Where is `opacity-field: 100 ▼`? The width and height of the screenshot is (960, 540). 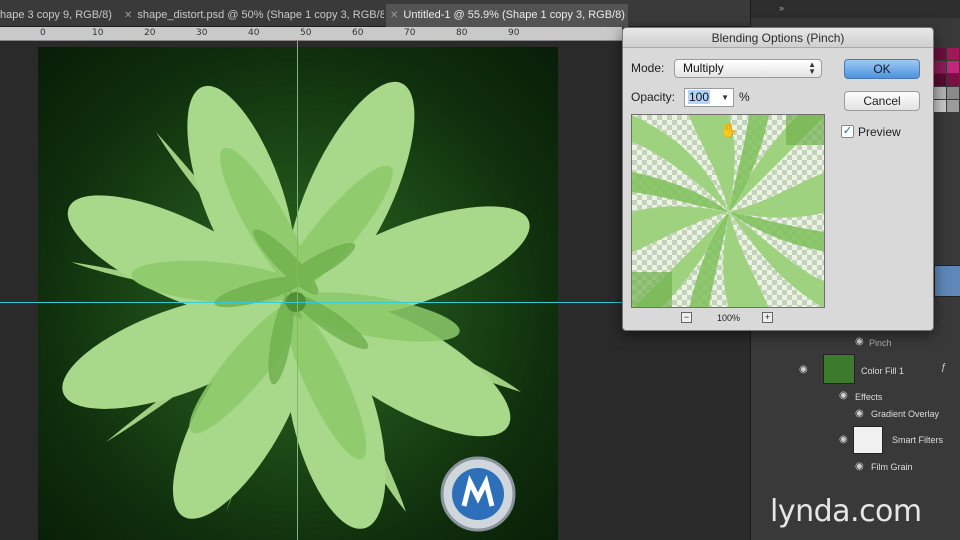 opacity-field: 100 ▼ is located at coordinates (709, 97).